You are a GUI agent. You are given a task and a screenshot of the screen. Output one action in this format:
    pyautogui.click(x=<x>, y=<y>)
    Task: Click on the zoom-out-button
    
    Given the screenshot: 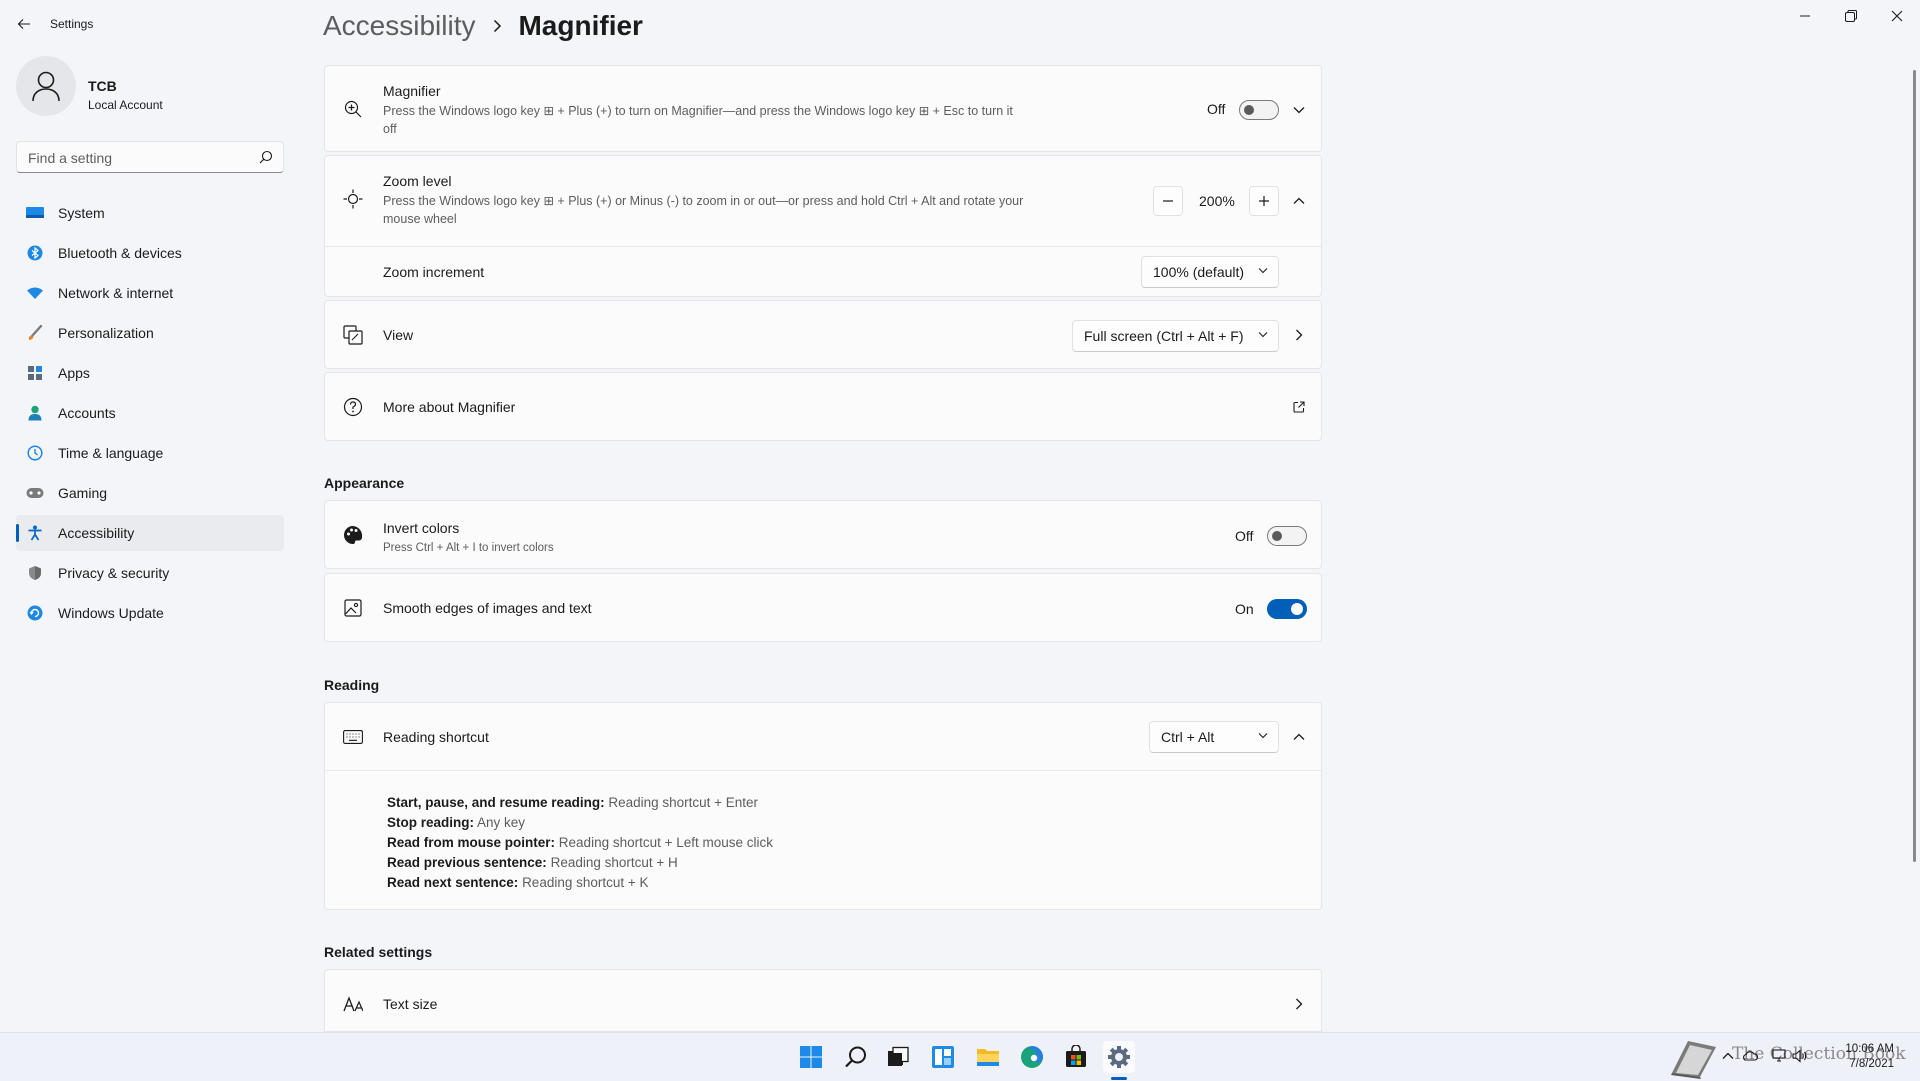 What is the action you would take?
    pyautogui.click(x=1168, y=201)
    